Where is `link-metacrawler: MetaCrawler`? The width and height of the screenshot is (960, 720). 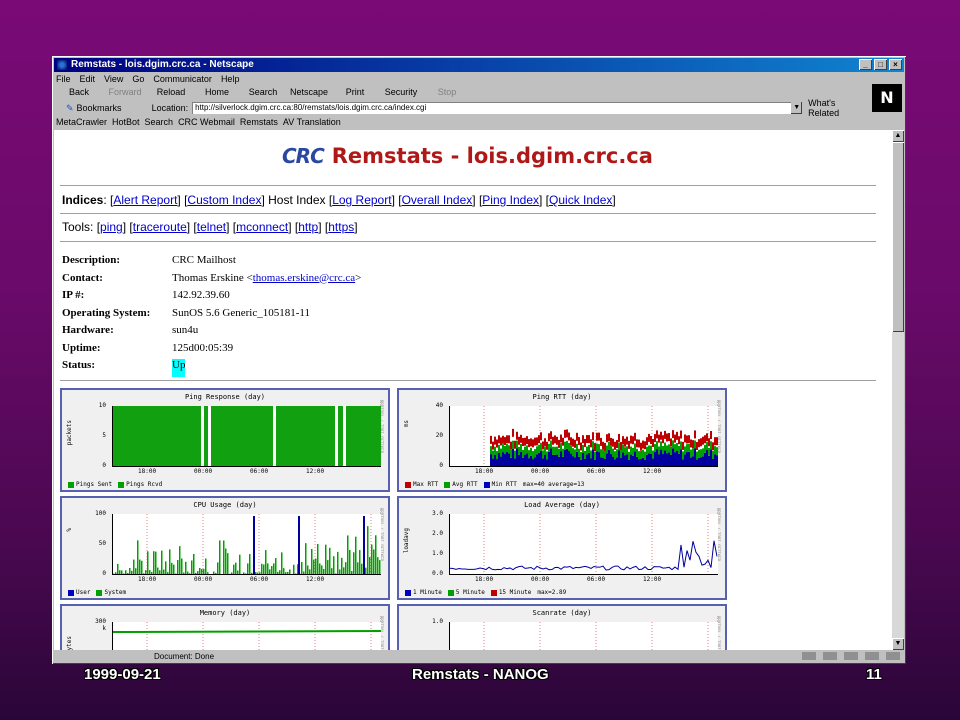
link-metacrawler: MetaCrawler is located at coordinates (81, 122).